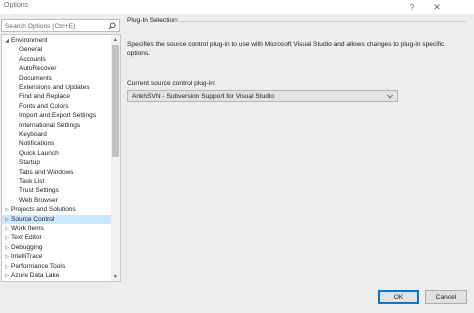 The image size is (474, 313). Describe the element at coordinates (390, 96) in the screenshot. I see `chevron-down-icon` at that location.